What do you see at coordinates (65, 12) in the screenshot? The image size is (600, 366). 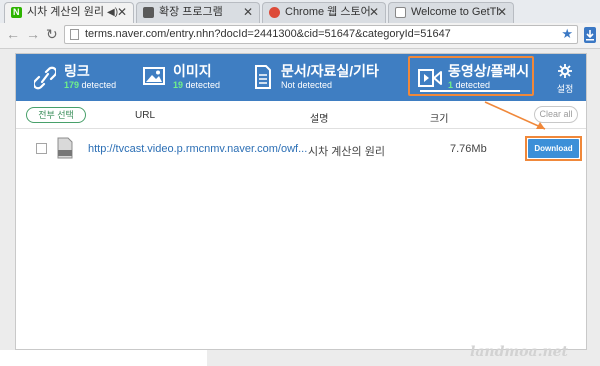 I see `tab-title: 시차 계산의 원리` at bounding box center [65, 12].